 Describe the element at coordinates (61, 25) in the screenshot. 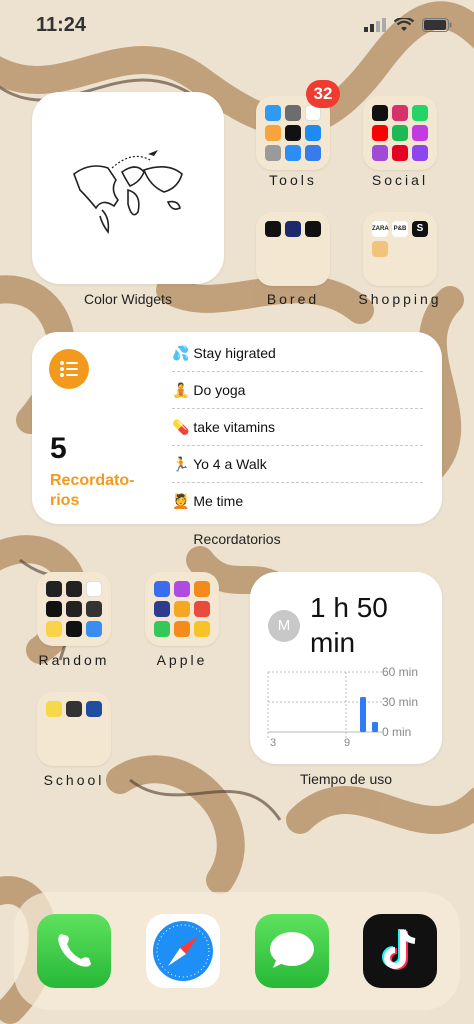

I see `status-time: 11:24` at that location.